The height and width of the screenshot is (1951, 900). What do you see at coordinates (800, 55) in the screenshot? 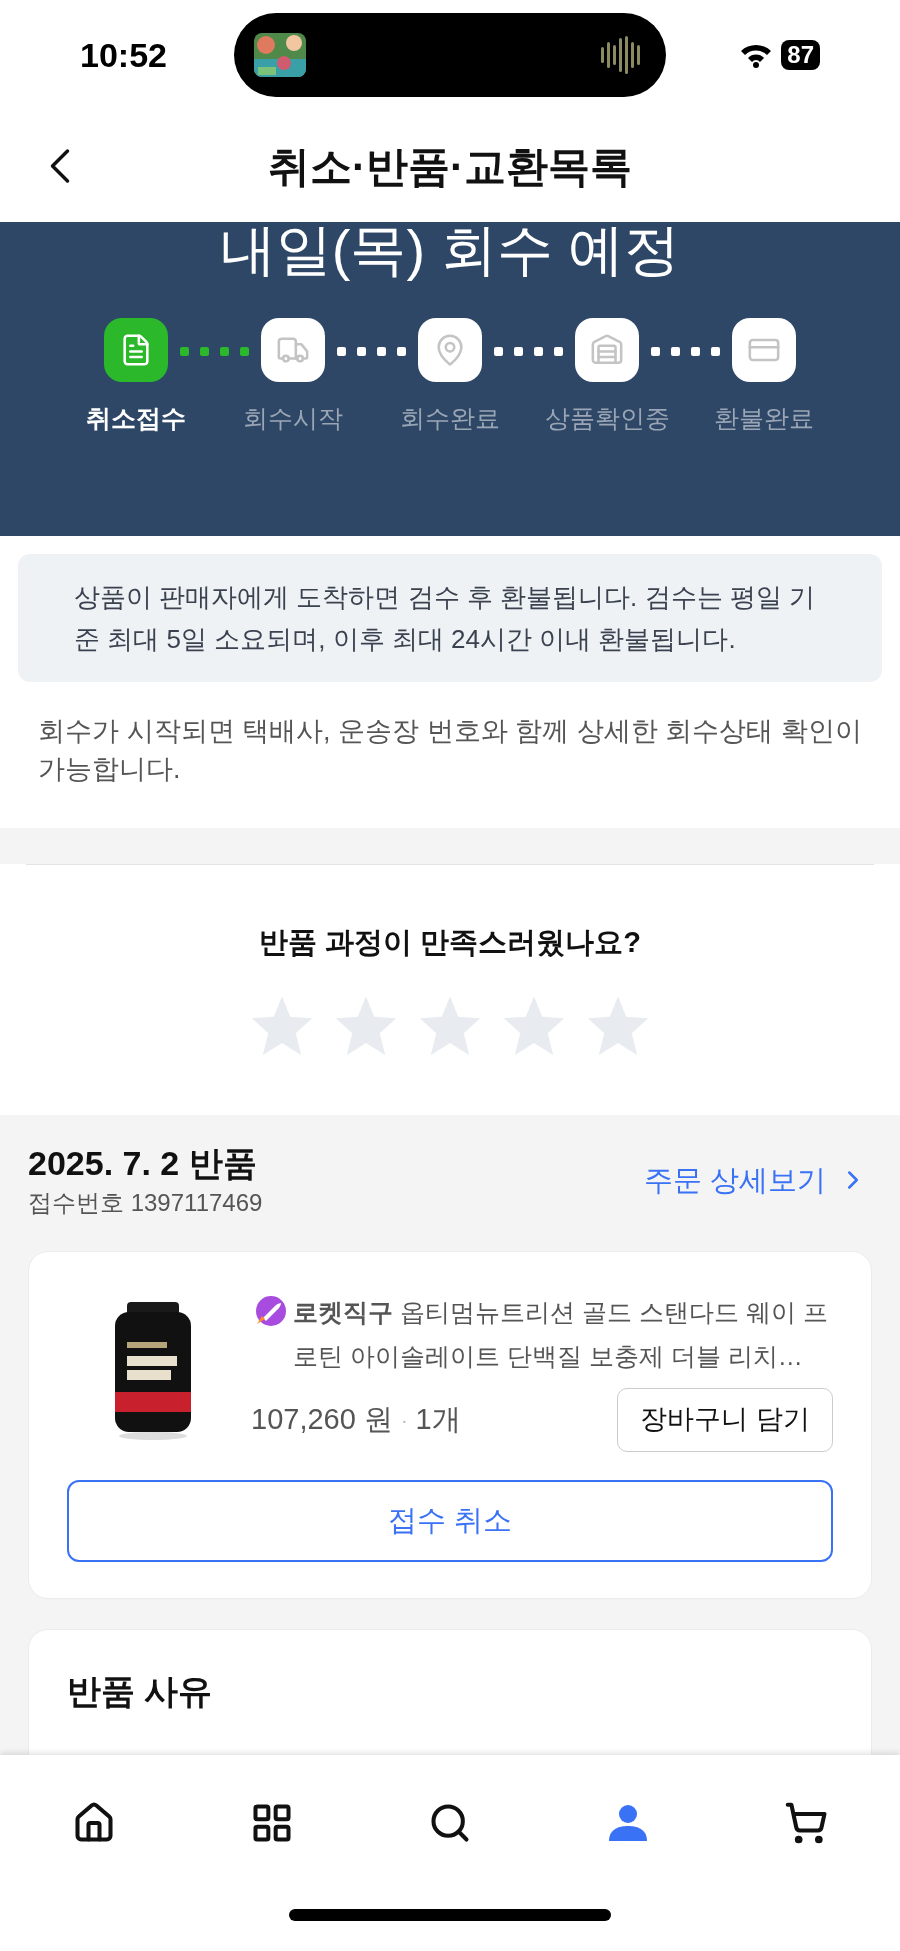
I see `battery-indicator: 87` at bounding box center [800, 55].